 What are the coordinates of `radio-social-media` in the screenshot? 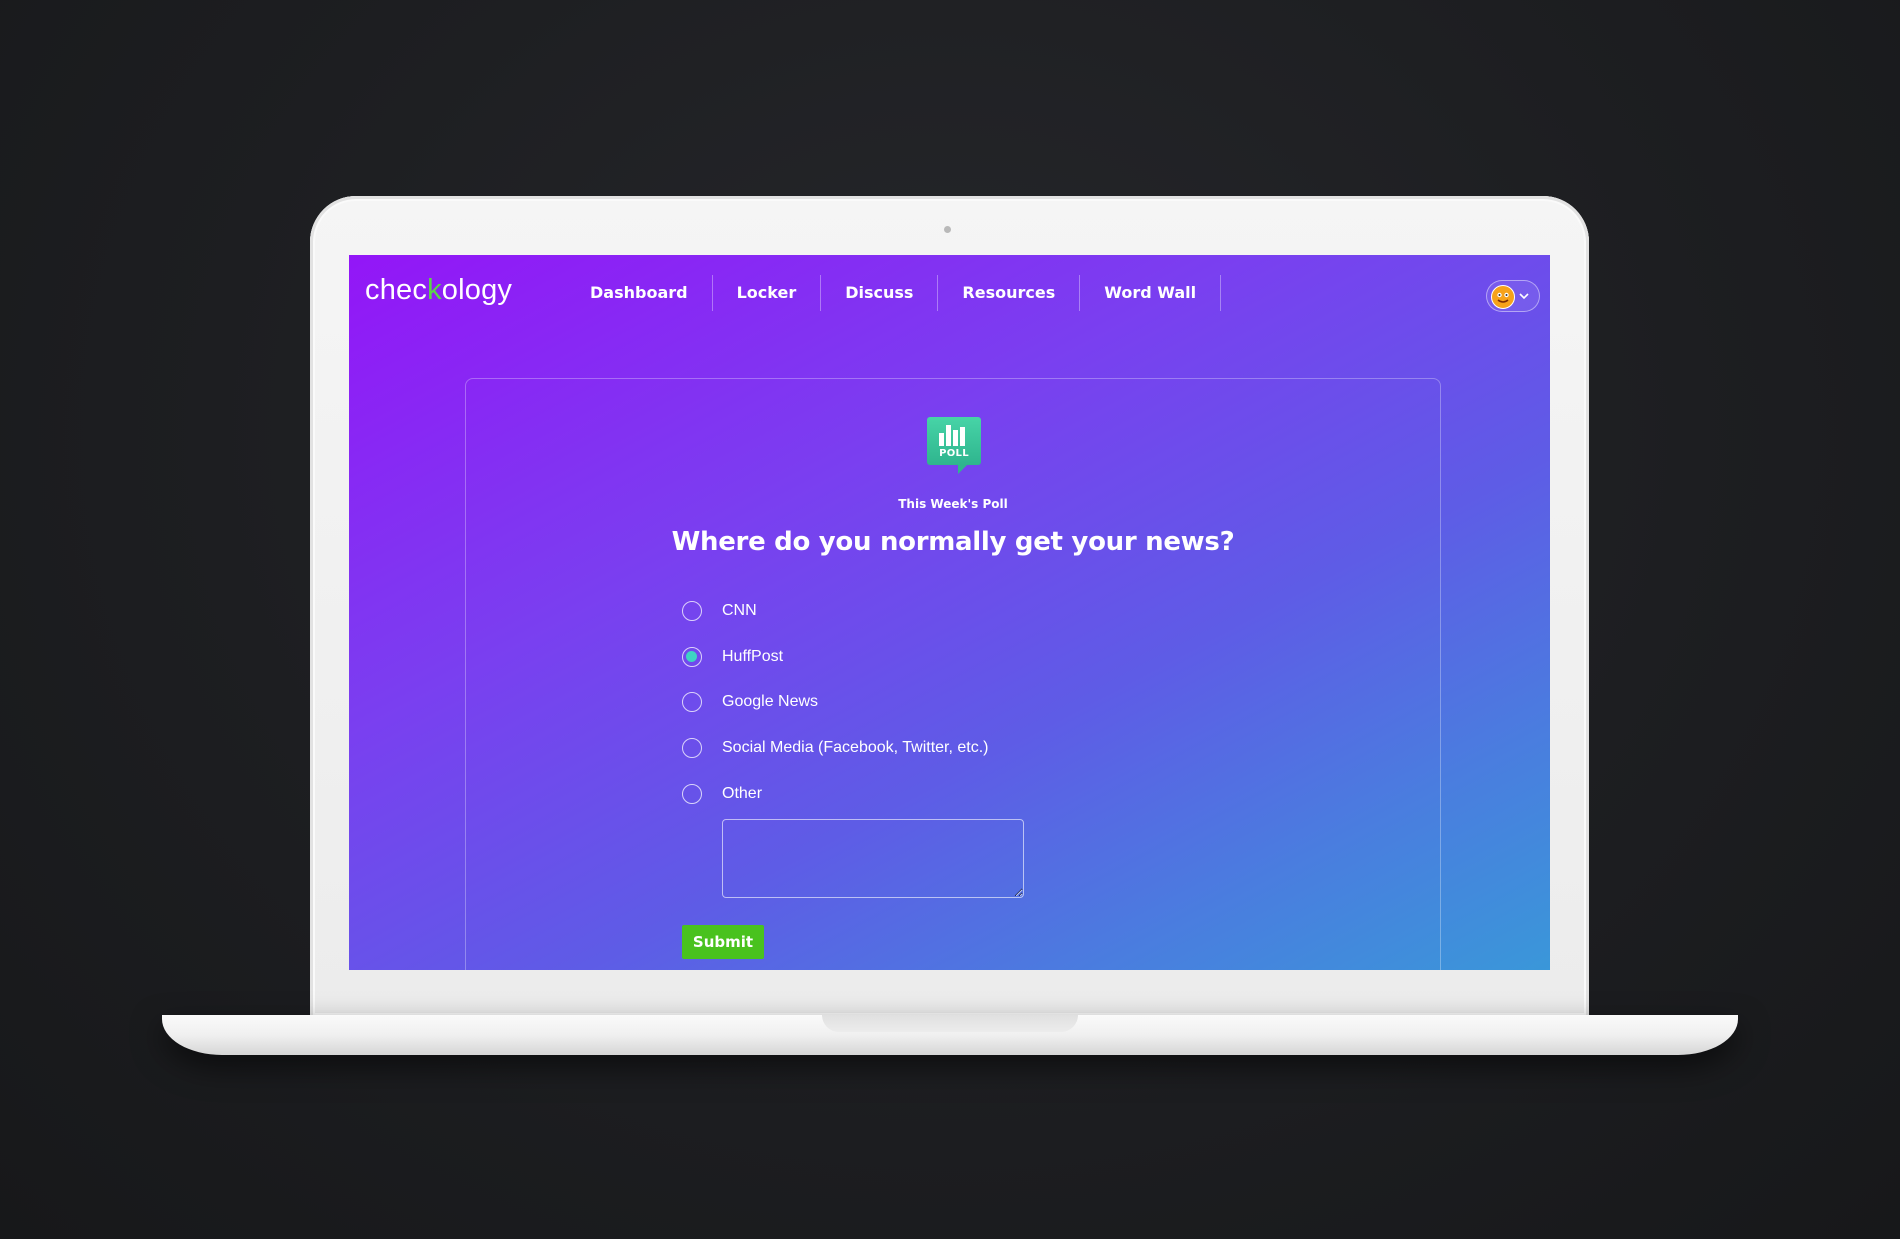 It's located at (692, 748).